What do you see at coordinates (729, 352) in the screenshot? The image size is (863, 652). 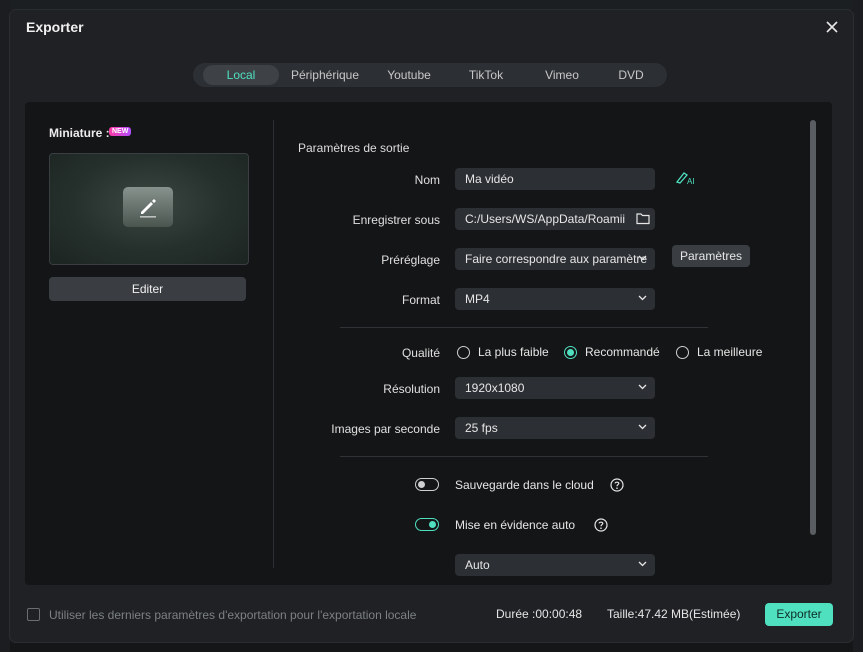 I see `quality-best-label: La meilleure` at bounding box center [729, 352].